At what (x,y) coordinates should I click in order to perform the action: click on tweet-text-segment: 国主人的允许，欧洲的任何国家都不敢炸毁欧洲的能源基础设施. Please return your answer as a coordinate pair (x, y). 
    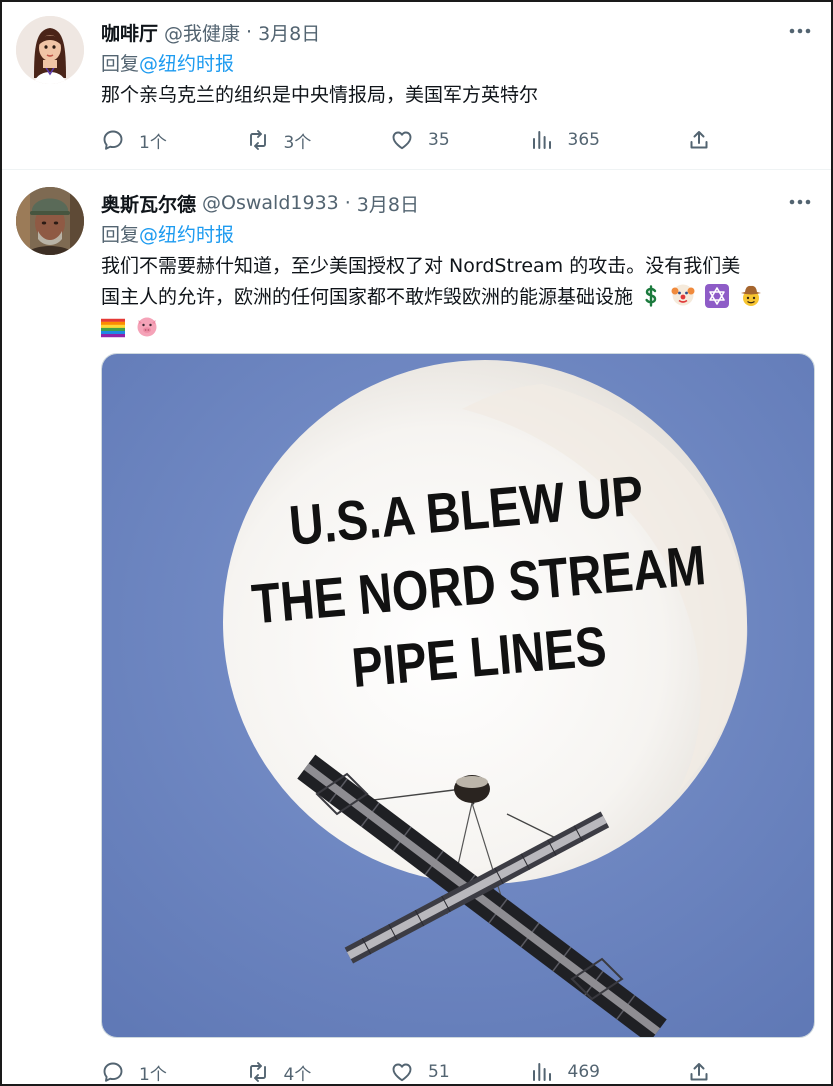
    Looking at the image, I should click on (367, 297).